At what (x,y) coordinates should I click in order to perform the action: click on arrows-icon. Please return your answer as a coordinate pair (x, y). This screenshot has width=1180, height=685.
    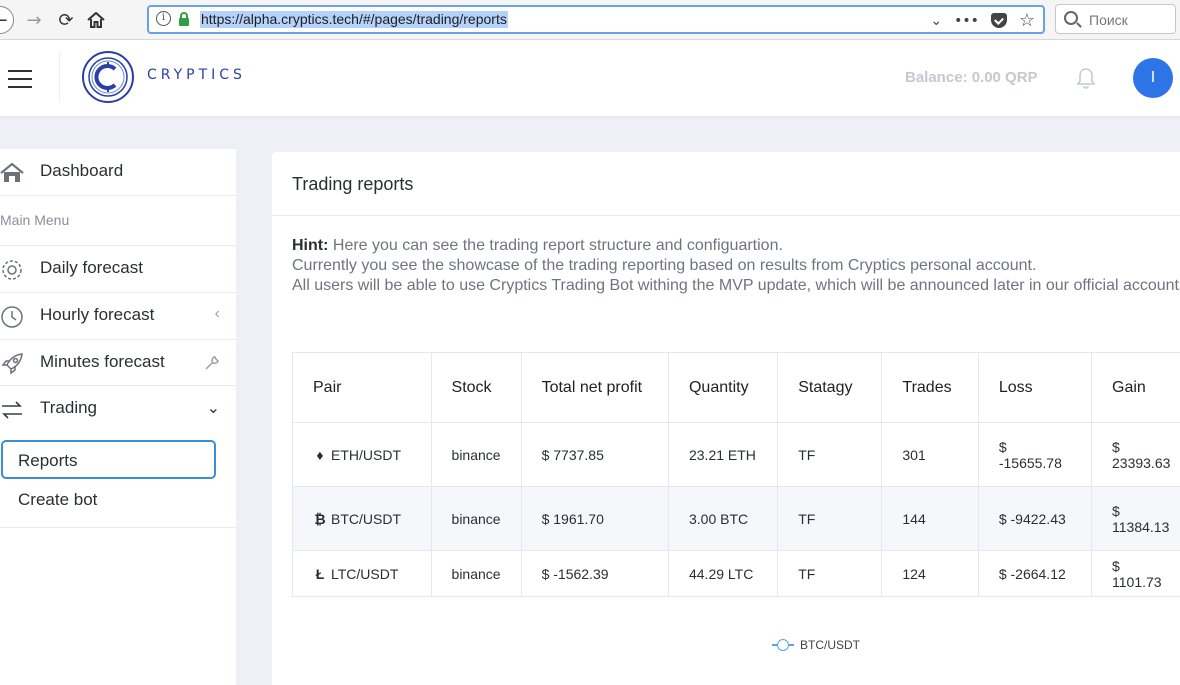
    Looking at the image, I should click on (12, 410).